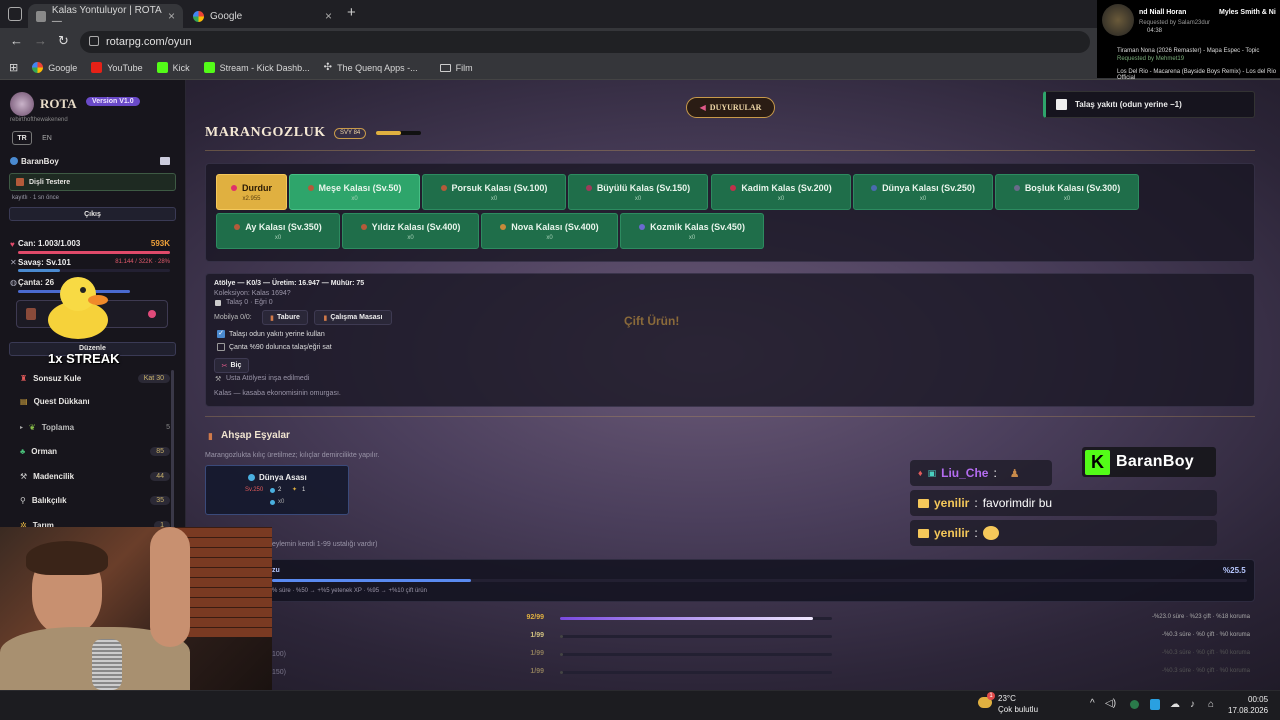  I want to click on audio-icon: ◁), so click(1110, 703).